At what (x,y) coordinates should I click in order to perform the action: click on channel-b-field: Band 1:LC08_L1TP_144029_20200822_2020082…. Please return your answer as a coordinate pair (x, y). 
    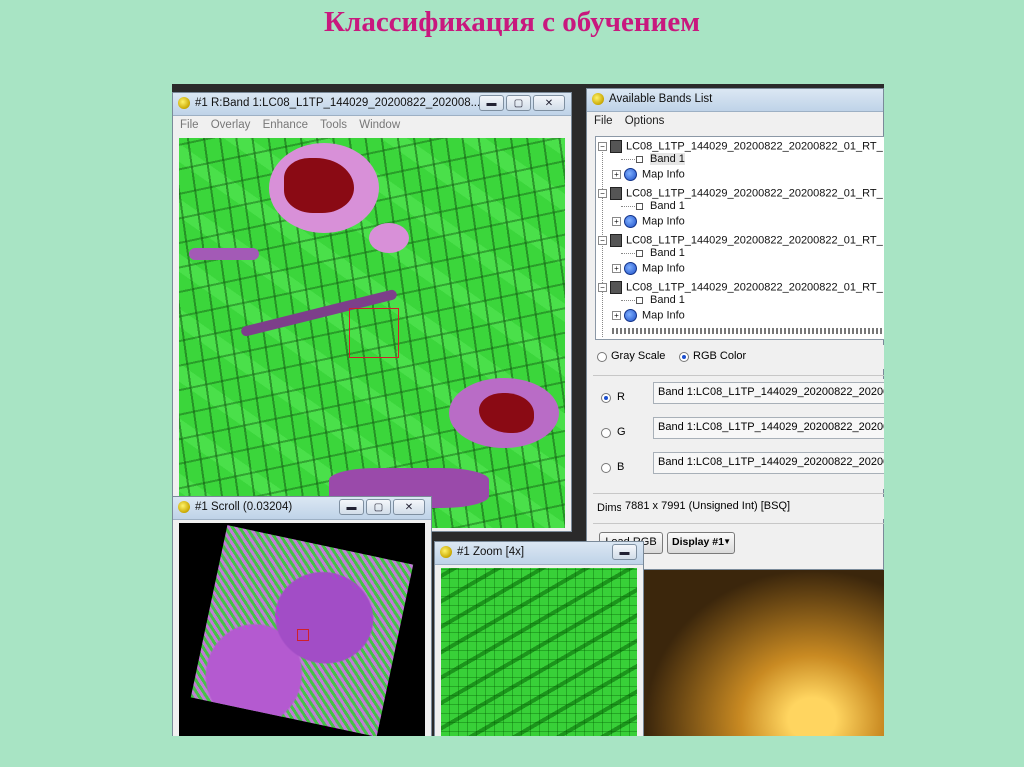
    Looking at the image, I should click on (768, 463).